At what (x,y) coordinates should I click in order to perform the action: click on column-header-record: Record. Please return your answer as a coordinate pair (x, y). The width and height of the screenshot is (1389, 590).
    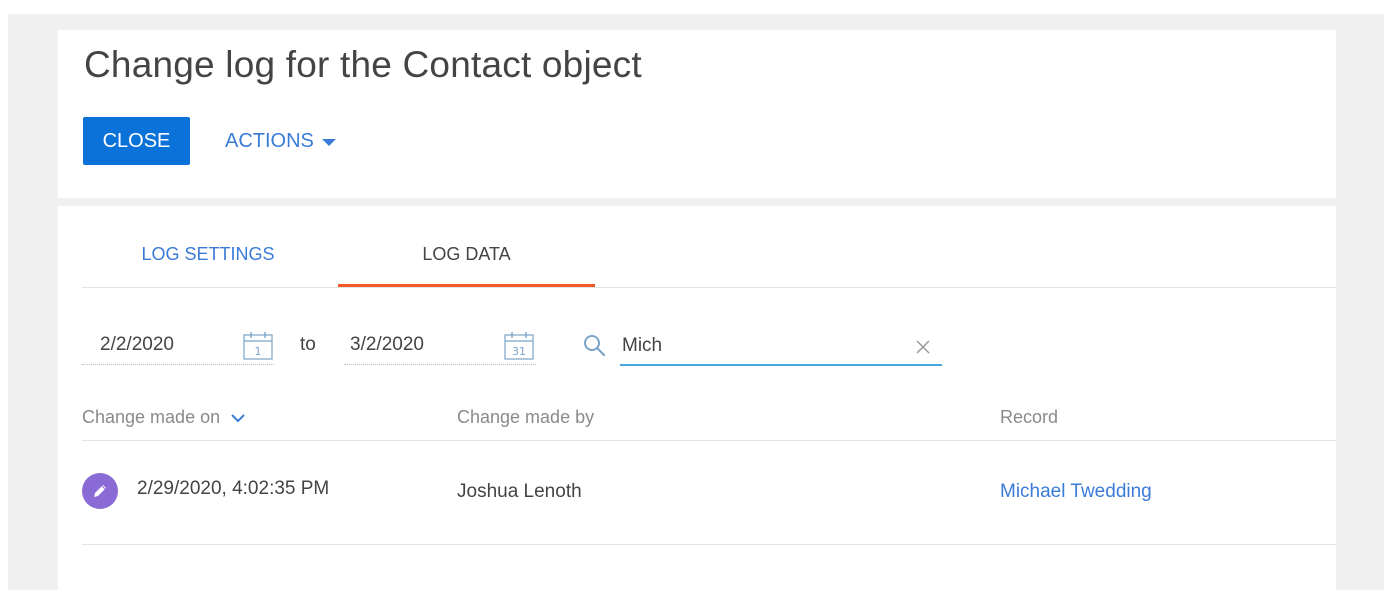
    Looking at the image, I should click on (1029, 417).